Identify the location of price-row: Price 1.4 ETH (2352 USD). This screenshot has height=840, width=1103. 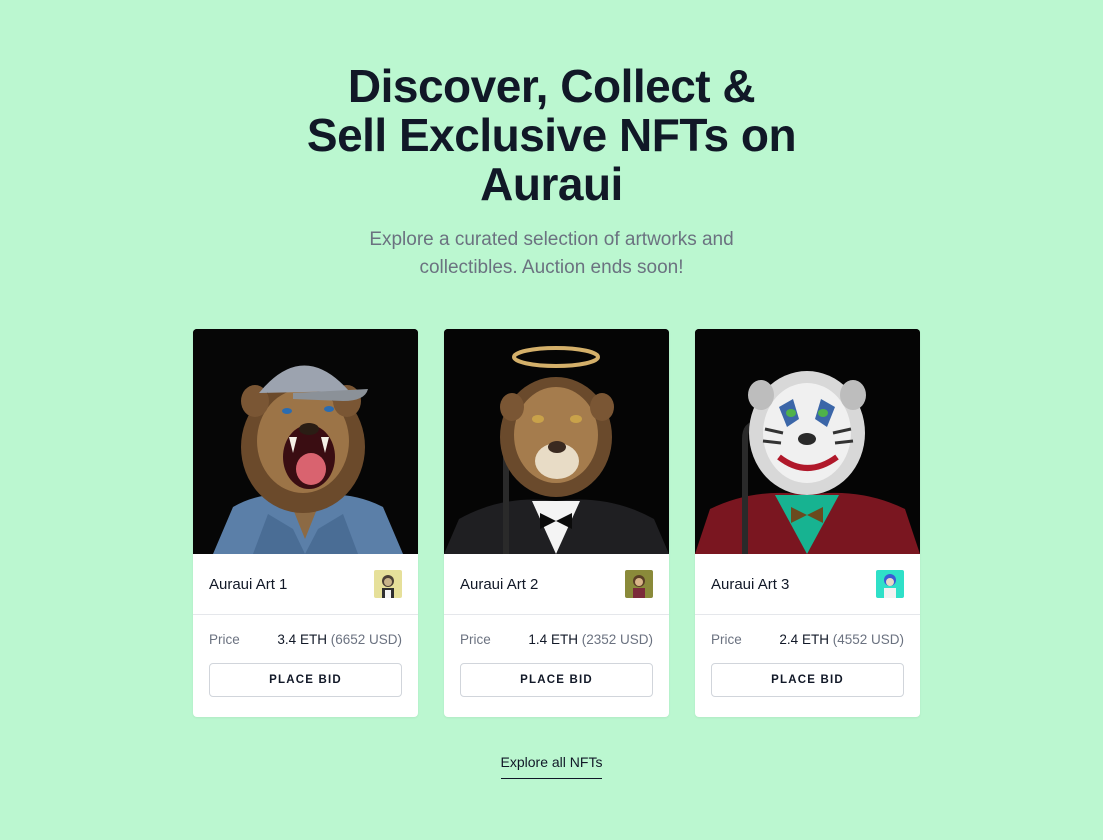
(556, 639).